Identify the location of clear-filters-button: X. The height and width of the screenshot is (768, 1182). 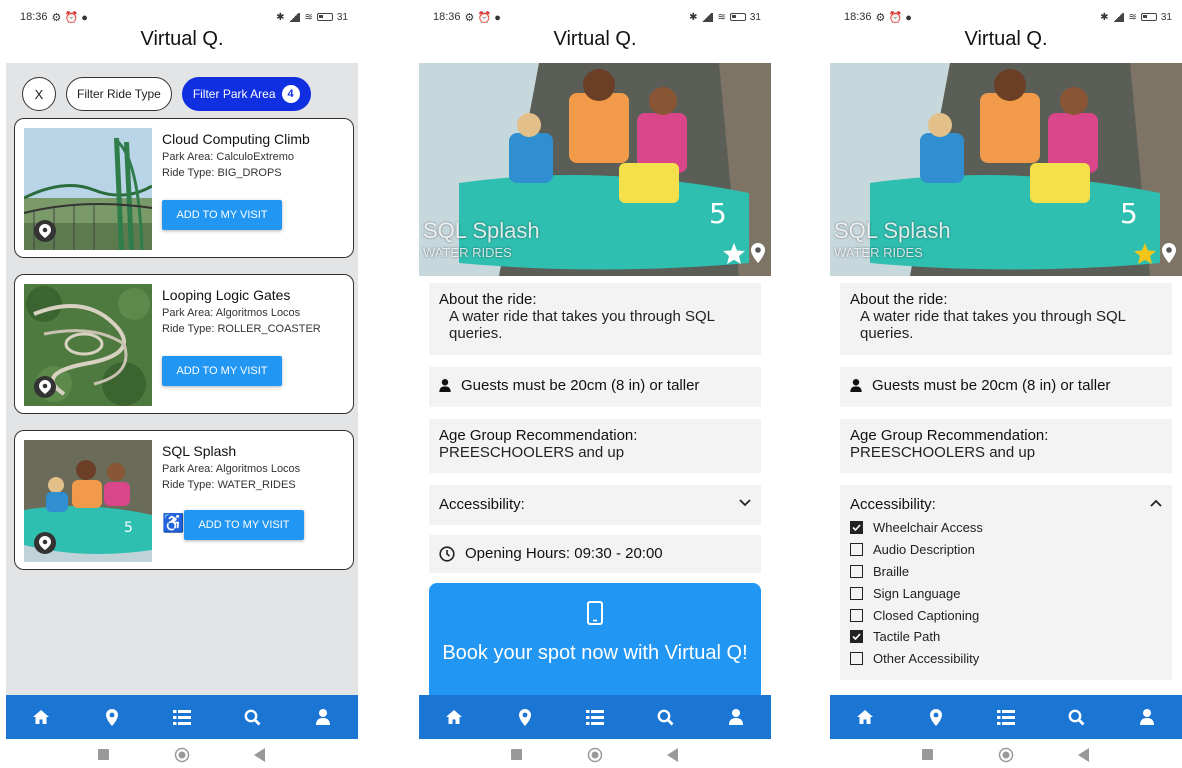
(39, 94).